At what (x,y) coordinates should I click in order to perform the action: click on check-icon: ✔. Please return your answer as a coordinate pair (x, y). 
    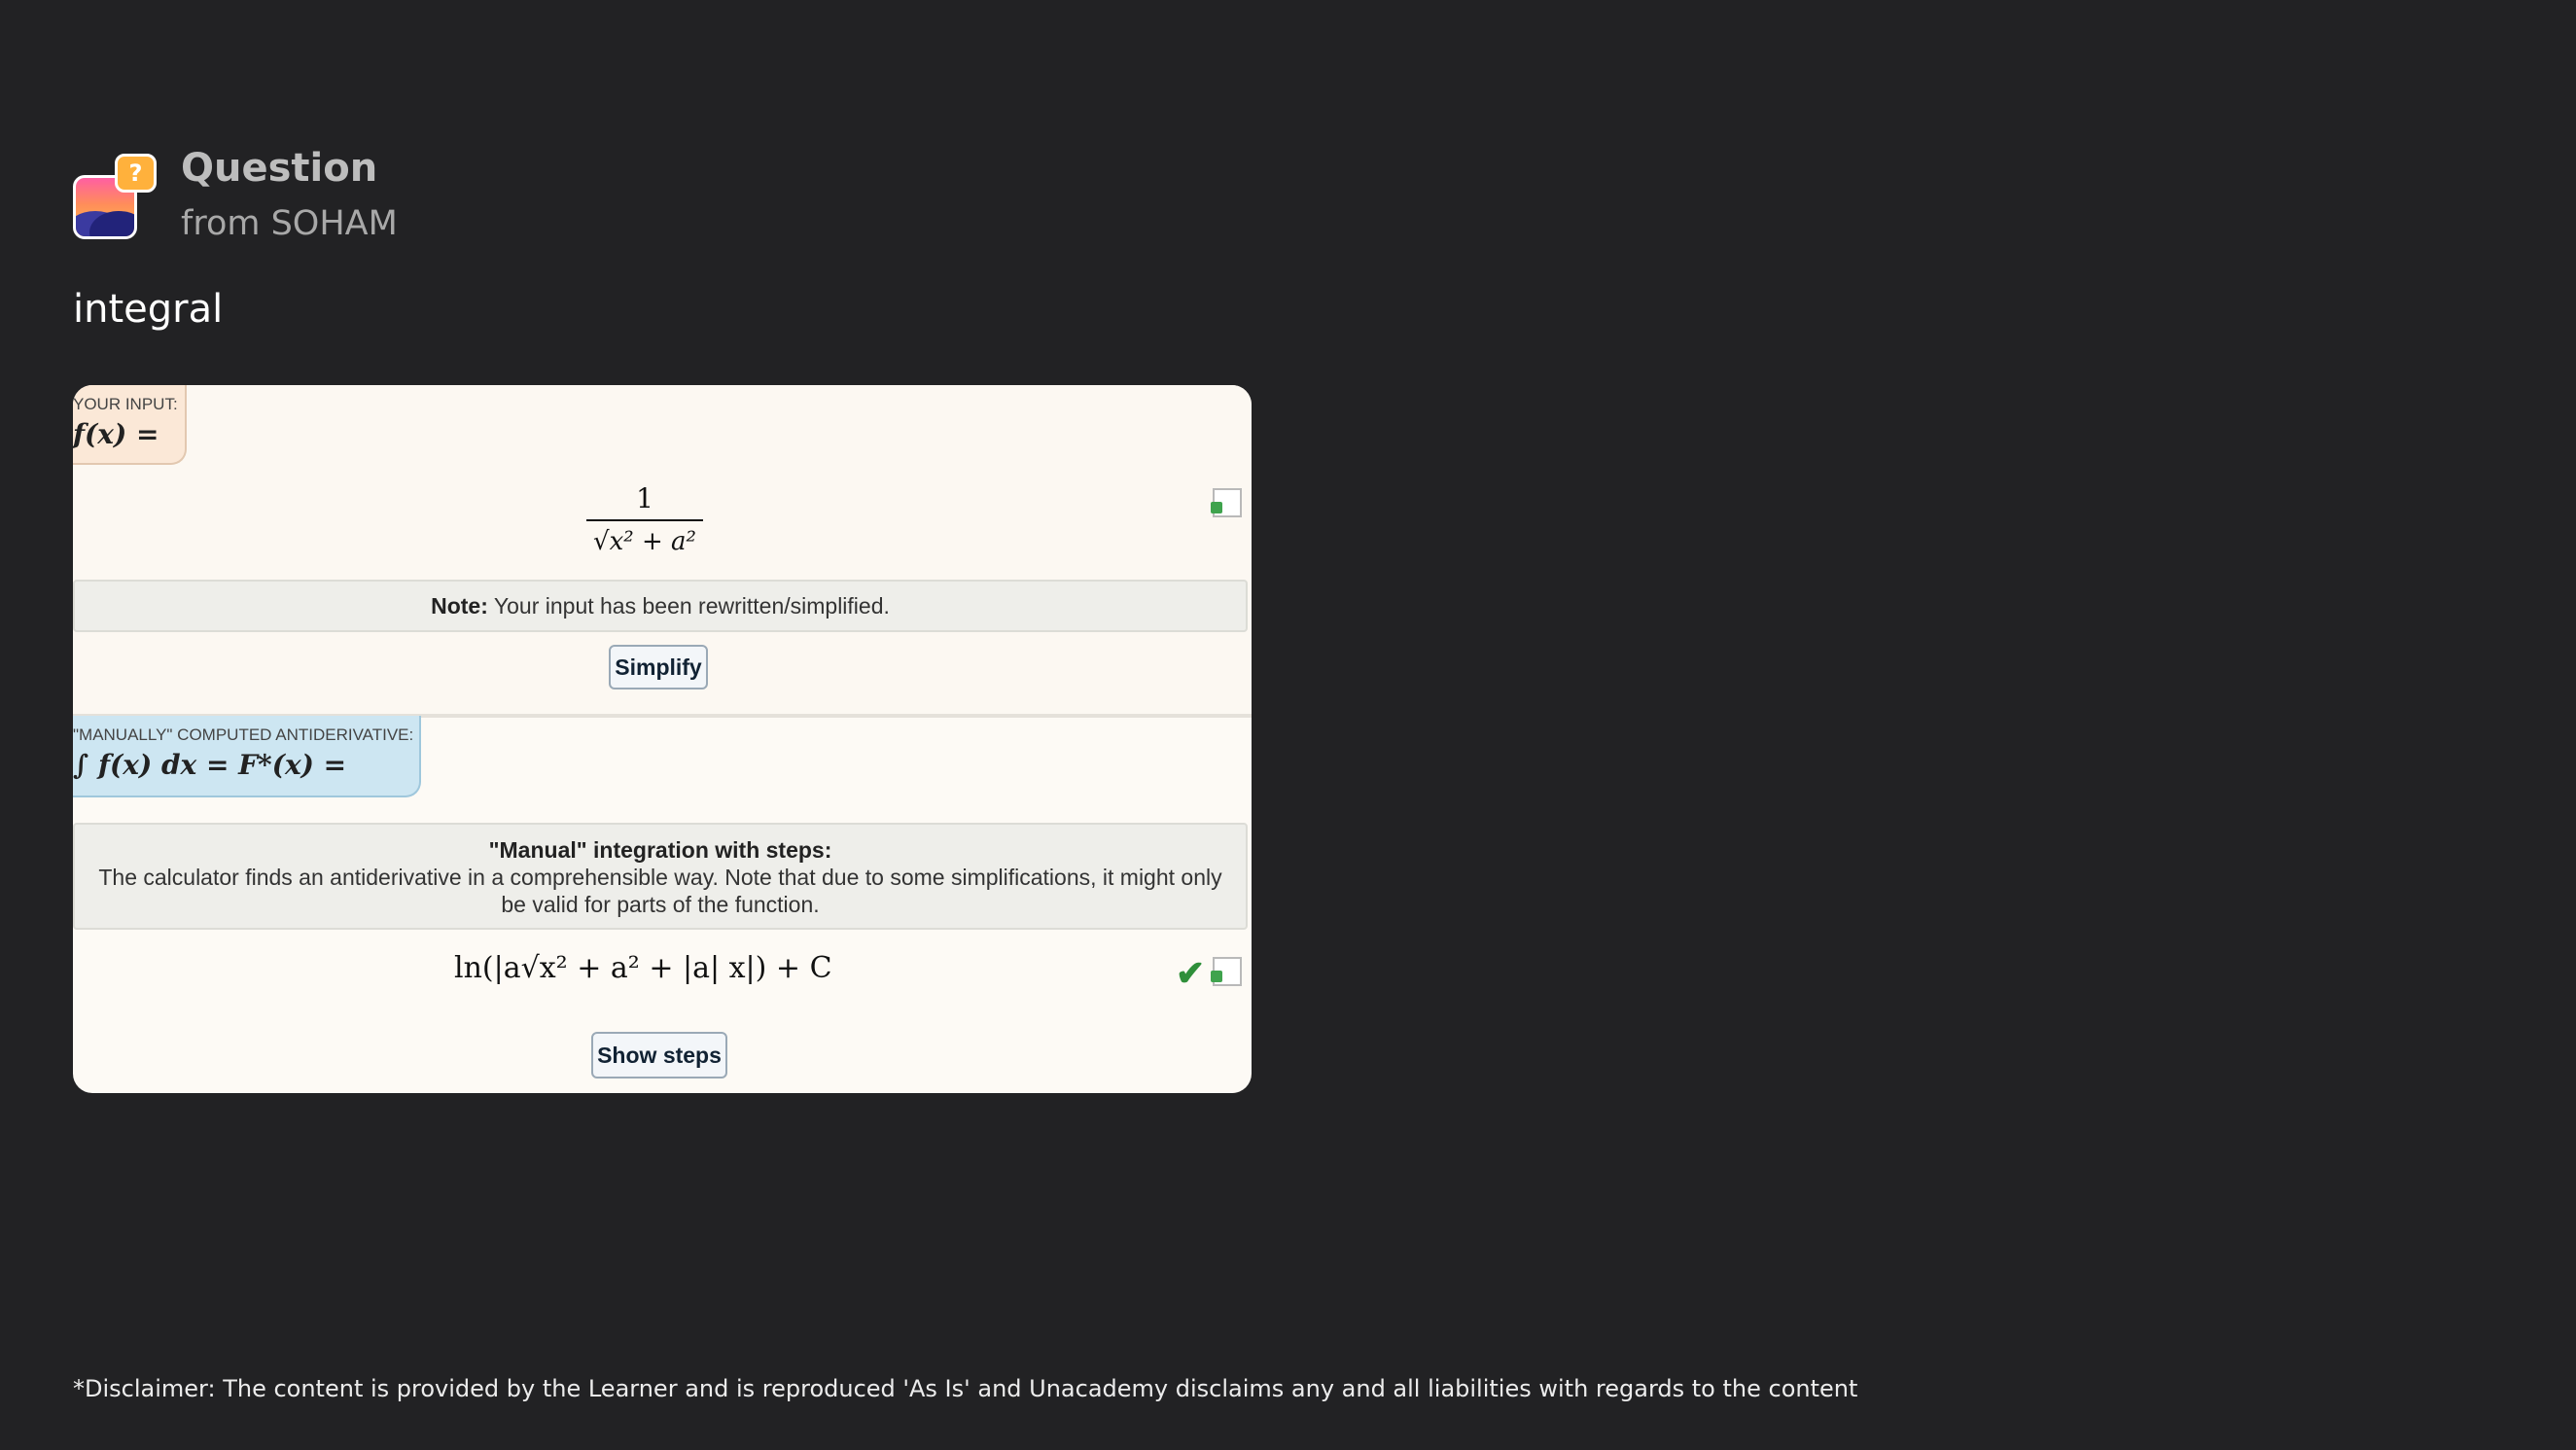
    Looking at the image, I should click on (1191, 973).